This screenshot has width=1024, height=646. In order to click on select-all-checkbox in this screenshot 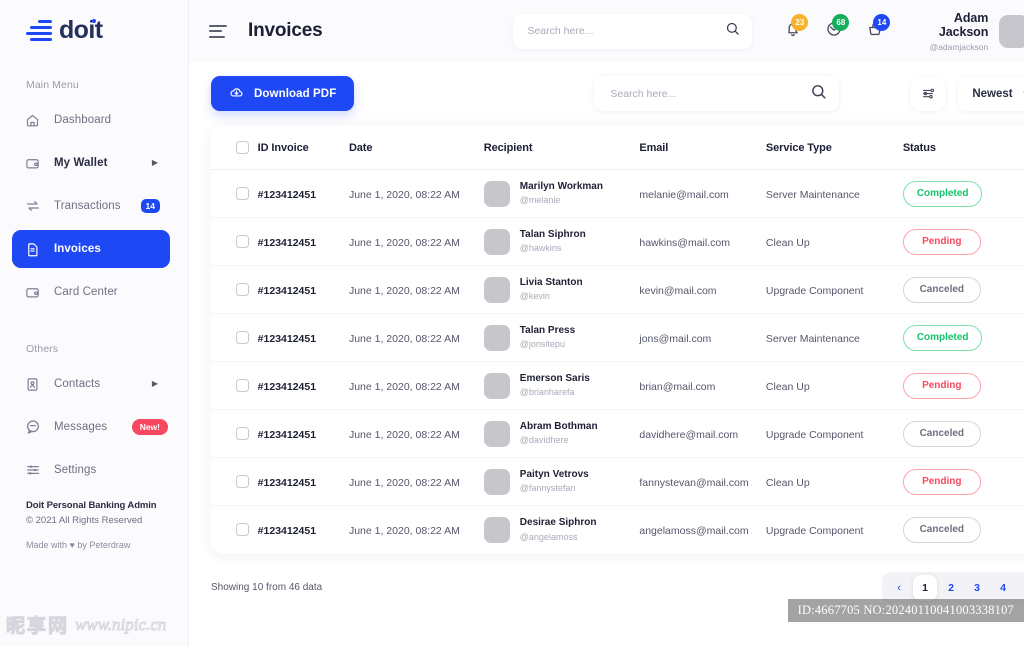, I will do `click(242, 147)`.